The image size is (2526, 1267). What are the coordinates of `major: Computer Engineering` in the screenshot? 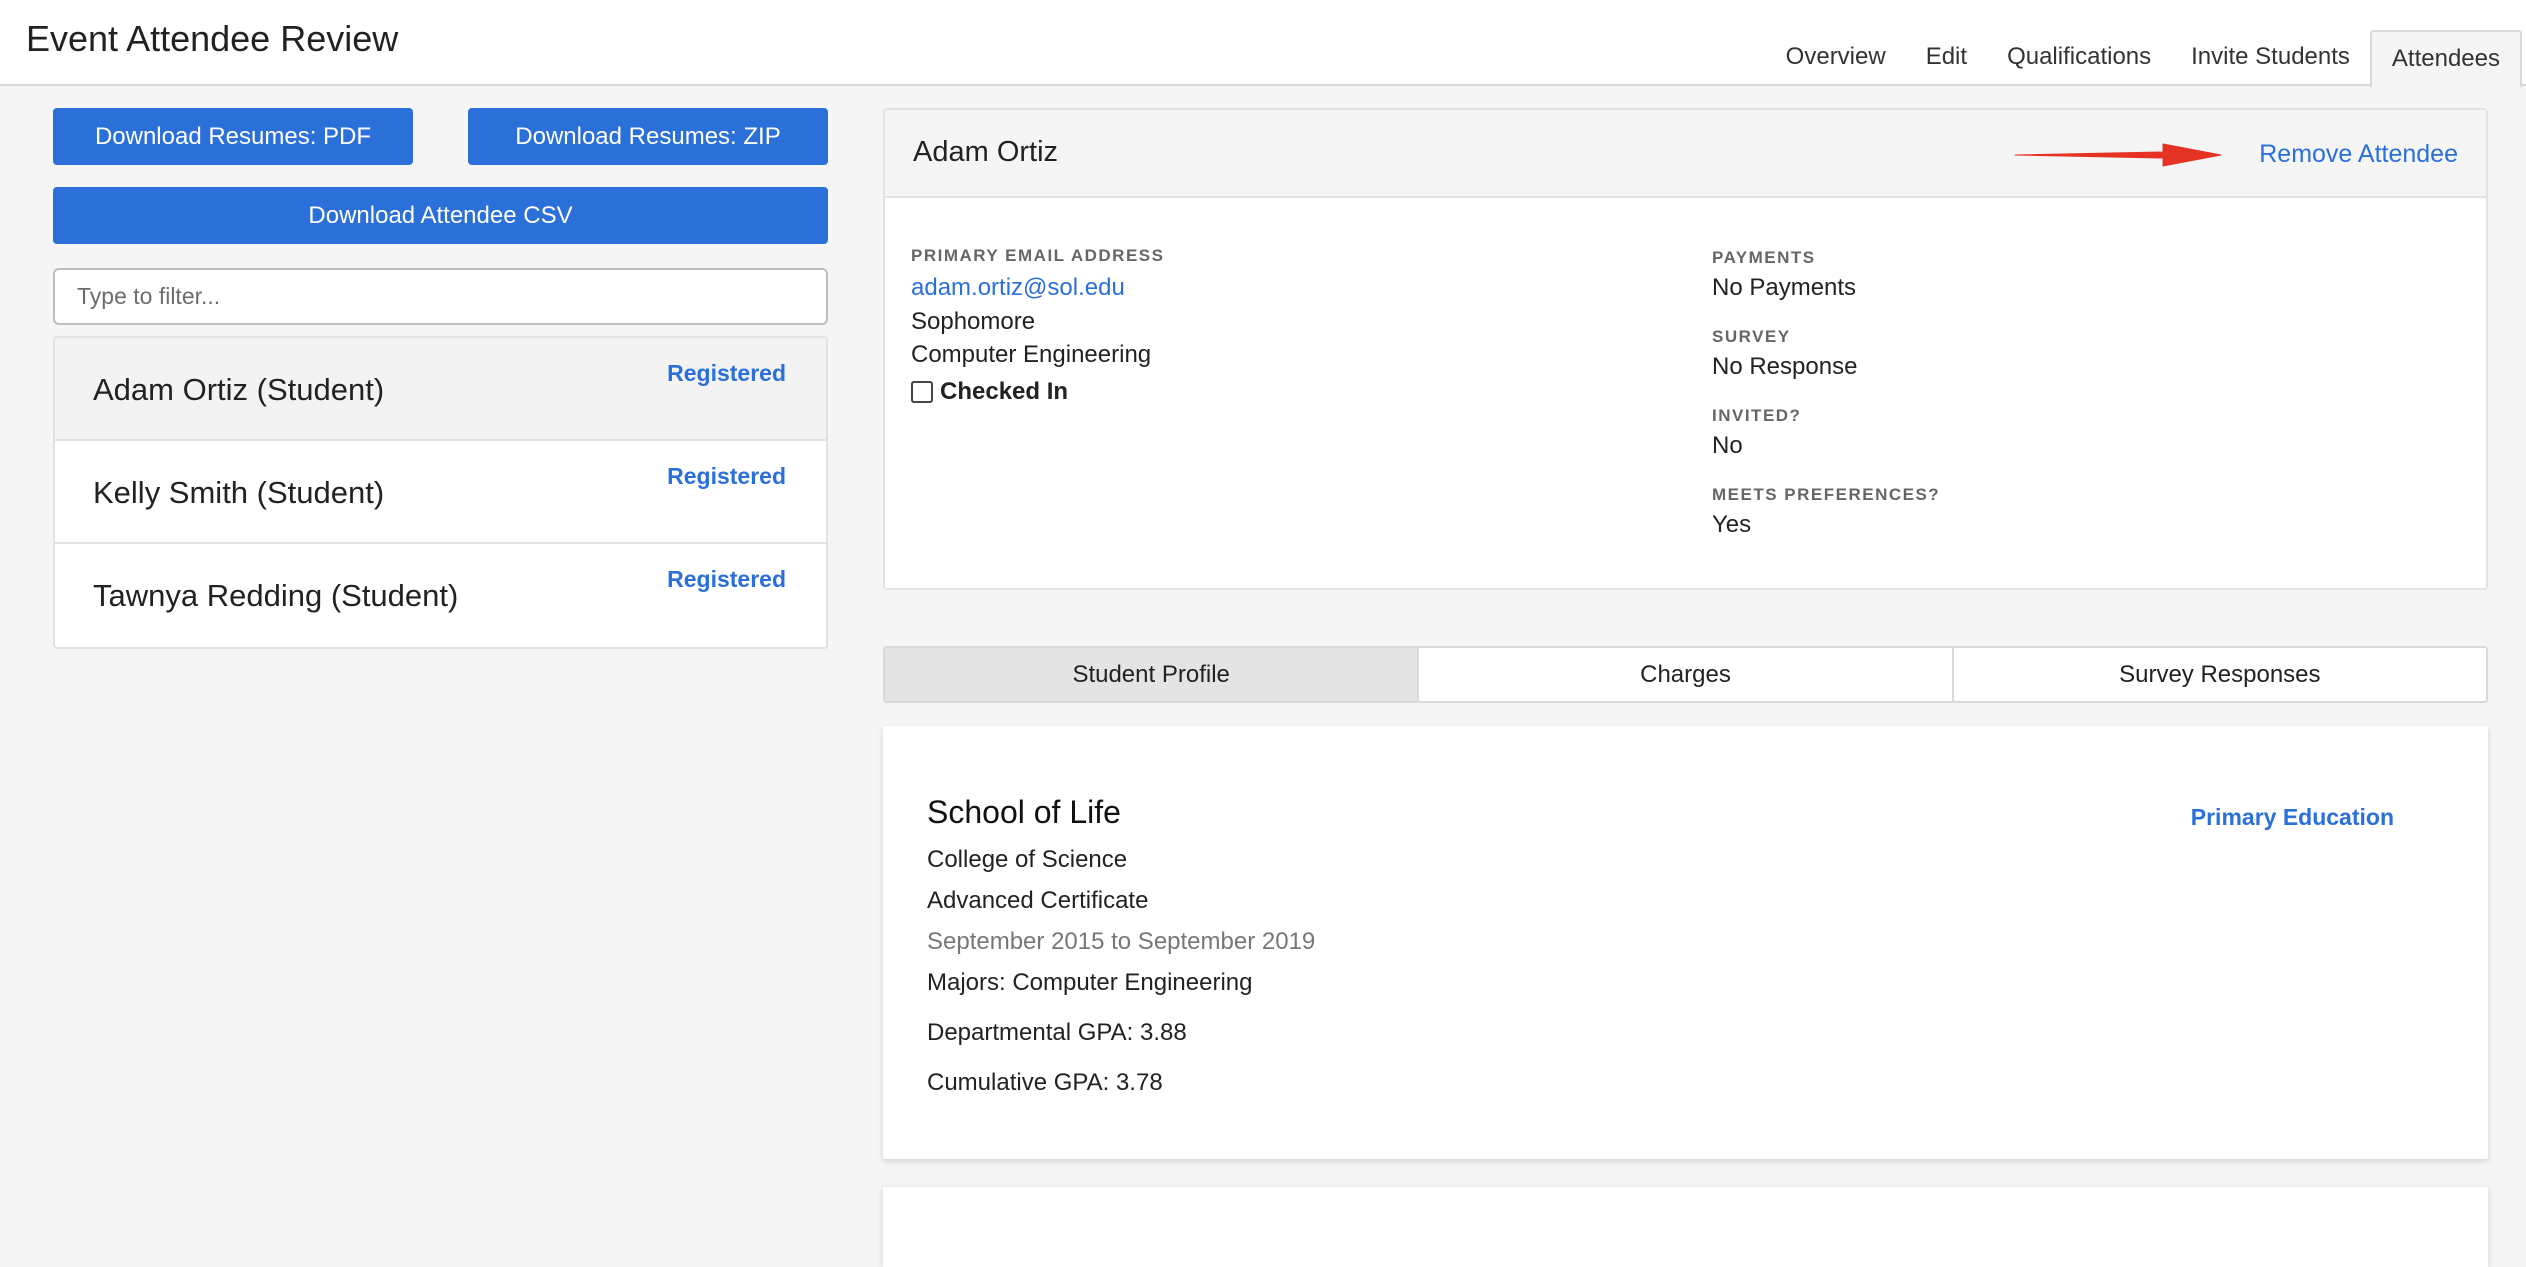 It's located at (1031, 354).